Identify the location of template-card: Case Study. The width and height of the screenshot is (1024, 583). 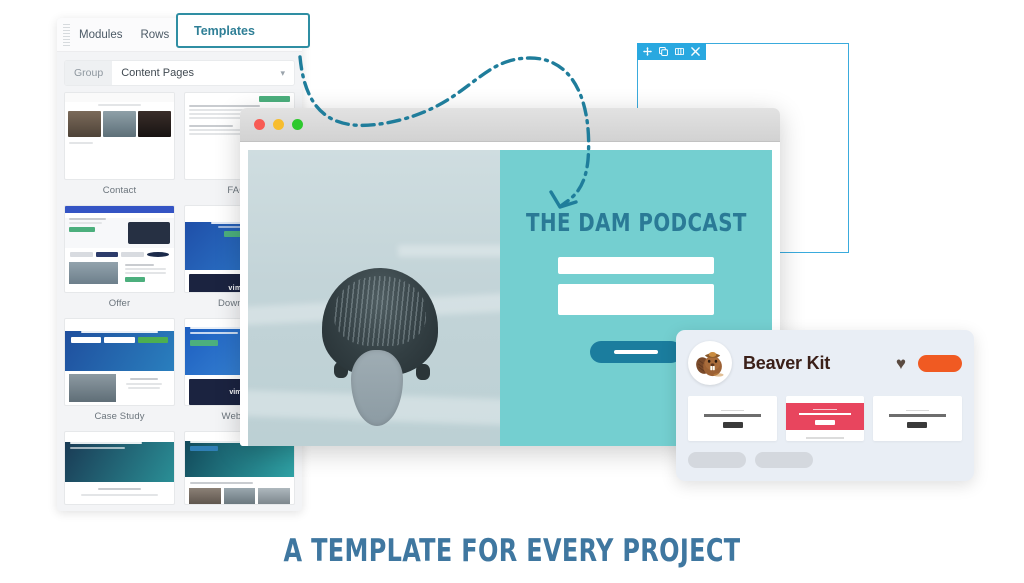
(119, 371).